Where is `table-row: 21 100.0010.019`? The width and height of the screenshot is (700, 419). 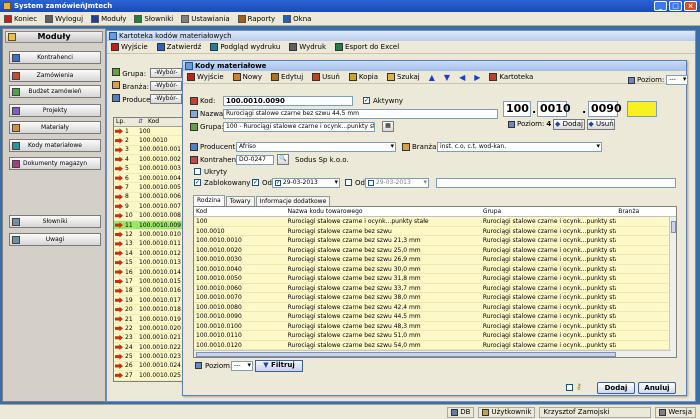
table-row: 21 100.0010.019 is located at coordinates (153, 319).